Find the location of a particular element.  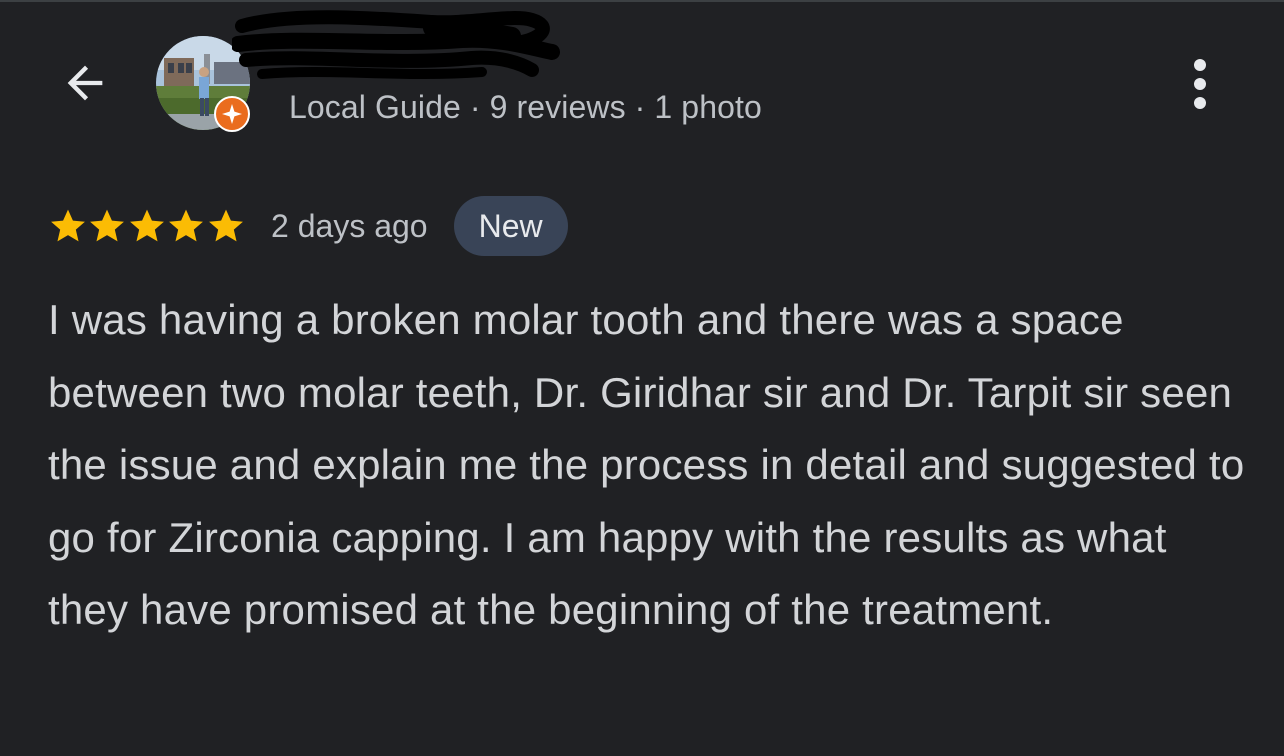

back-button is located at coordinates (85, 83).